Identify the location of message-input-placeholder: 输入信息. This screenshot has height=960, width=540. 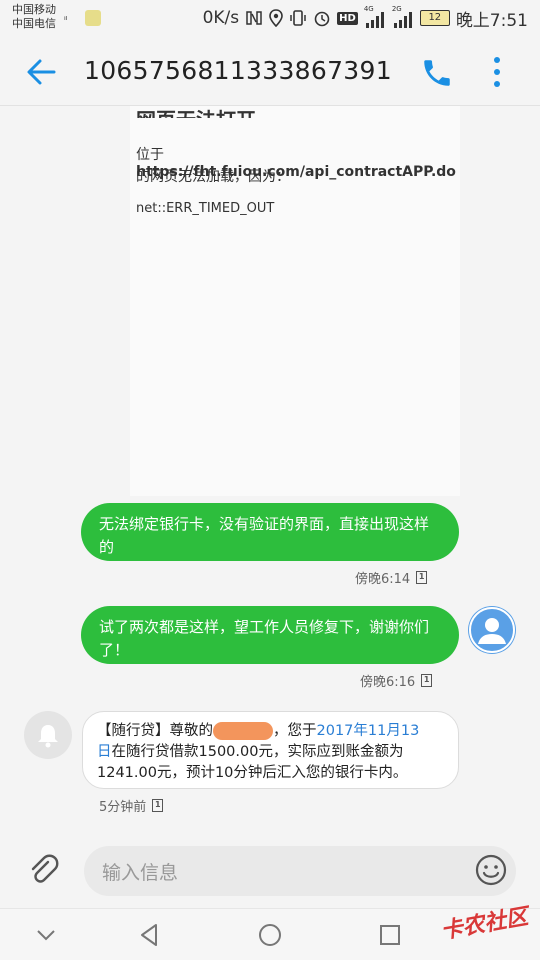
(140, 873).